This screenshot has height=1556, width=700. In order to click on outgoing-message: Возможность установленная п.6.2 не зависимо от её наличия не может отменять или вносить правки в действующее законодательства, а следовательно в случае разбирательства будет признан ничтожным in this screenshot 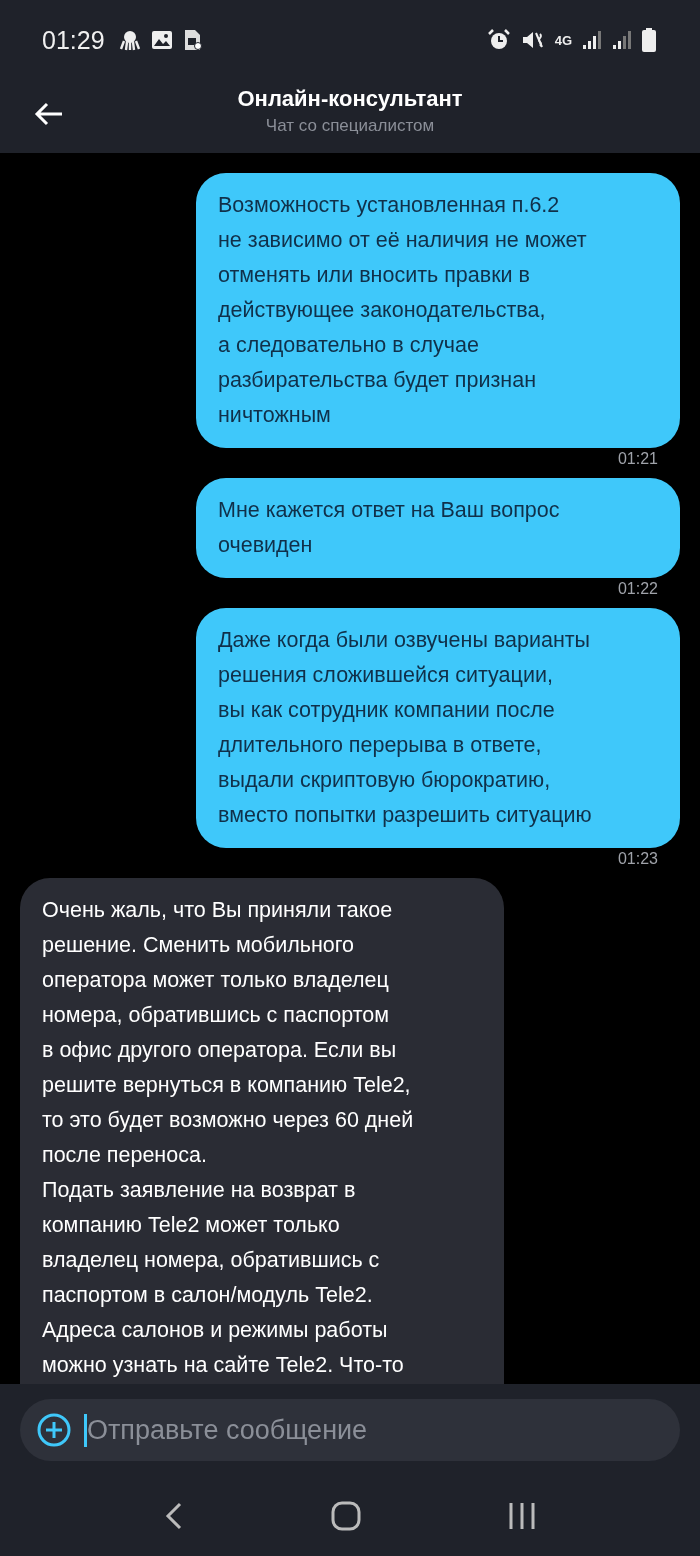, I will do `click(438, 310)`.